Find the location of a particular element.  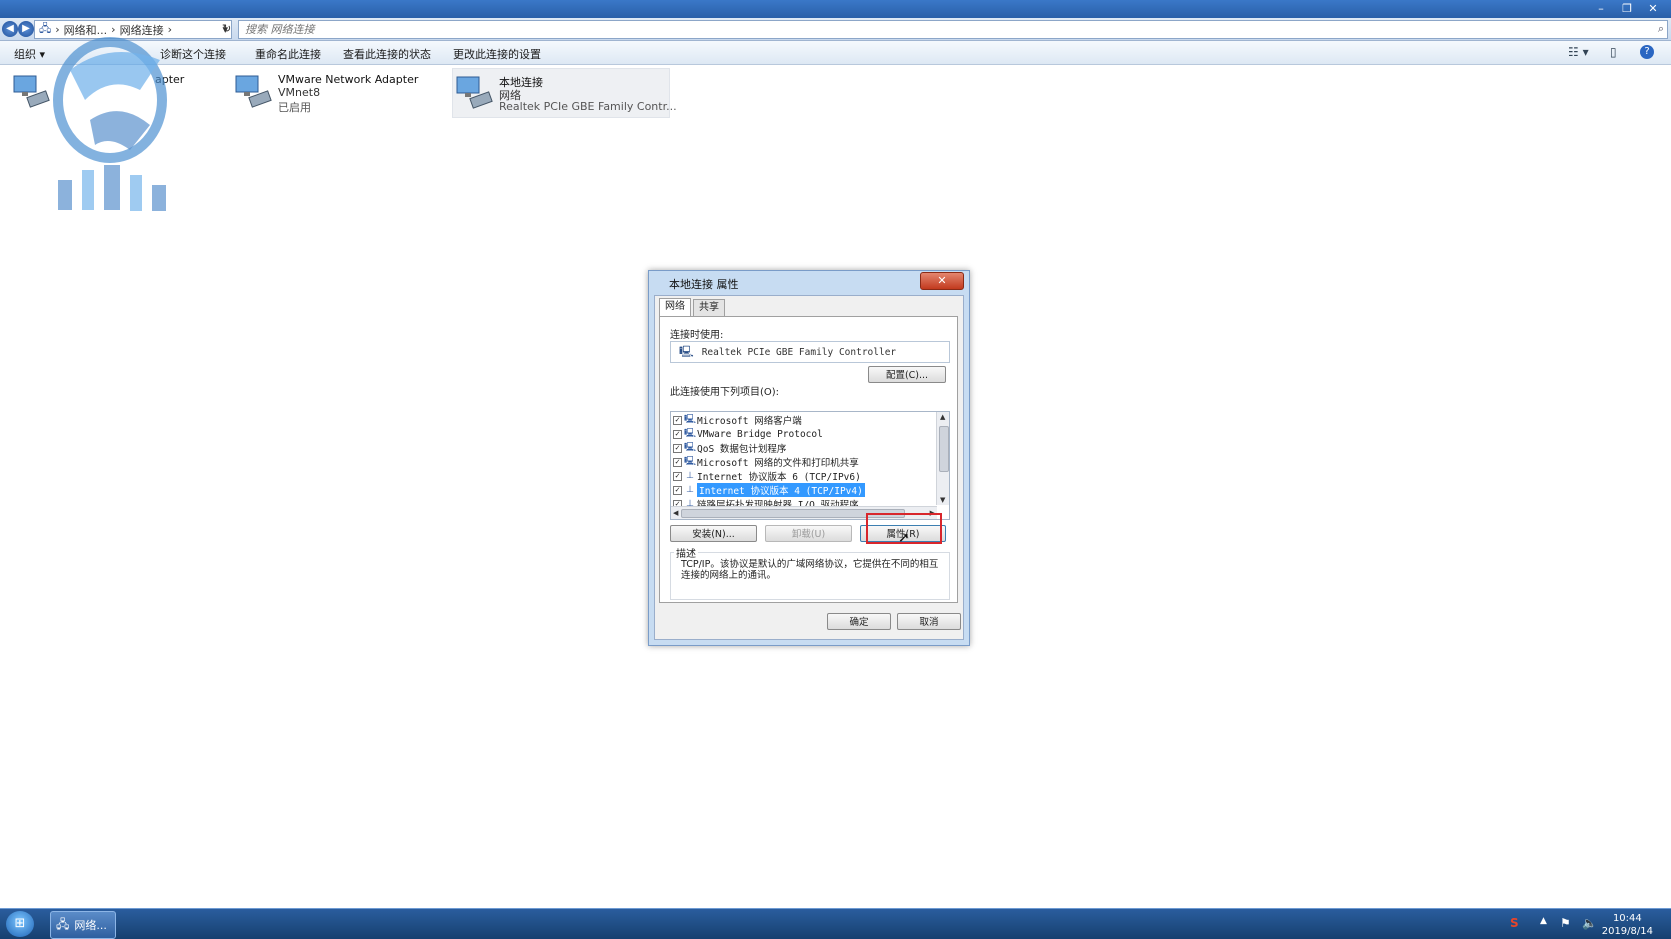

network-card-icon: 🖳 is located at coordinates (686, 351).